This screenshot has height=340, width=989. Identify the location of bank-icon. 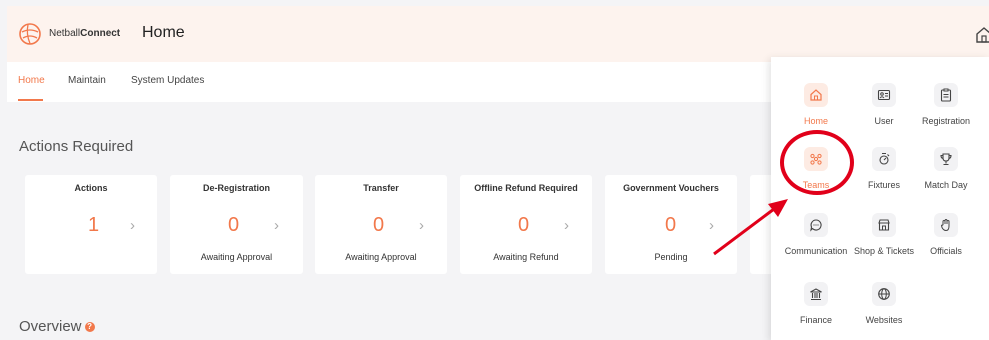
(816, 294).